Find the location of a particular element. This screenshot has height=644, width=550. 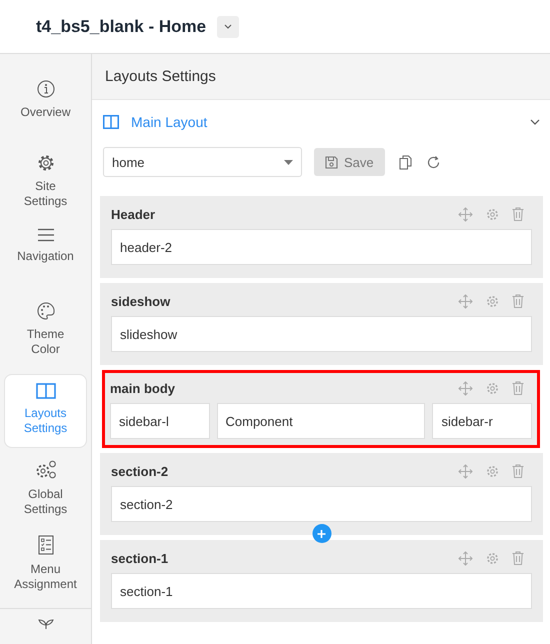

add-row-button is located at coordinates (321, 533).